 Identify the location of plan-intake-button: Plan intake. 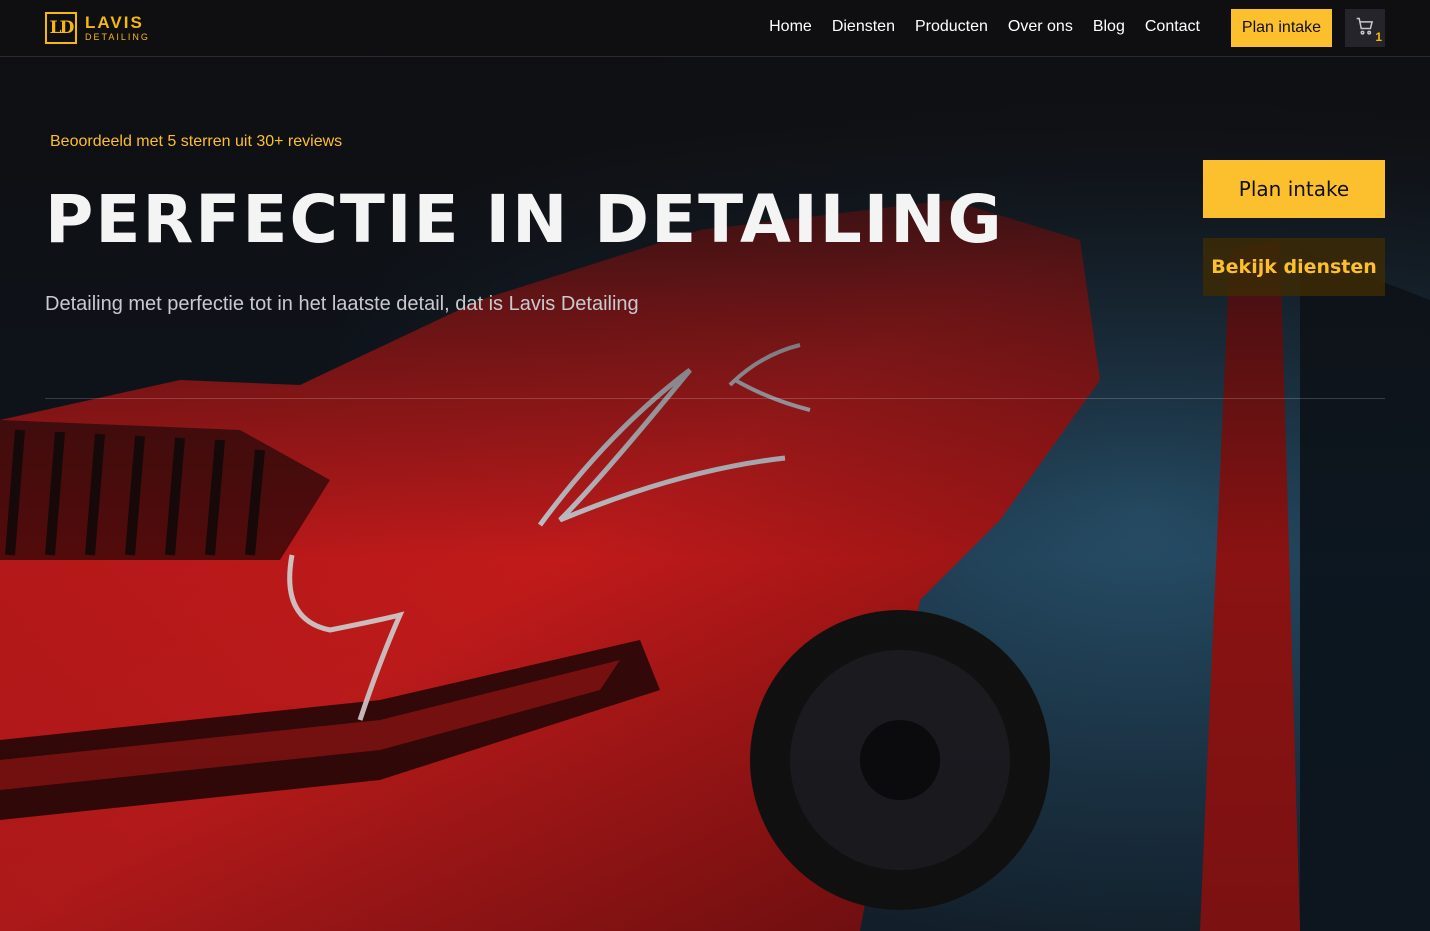
(1294, 189).